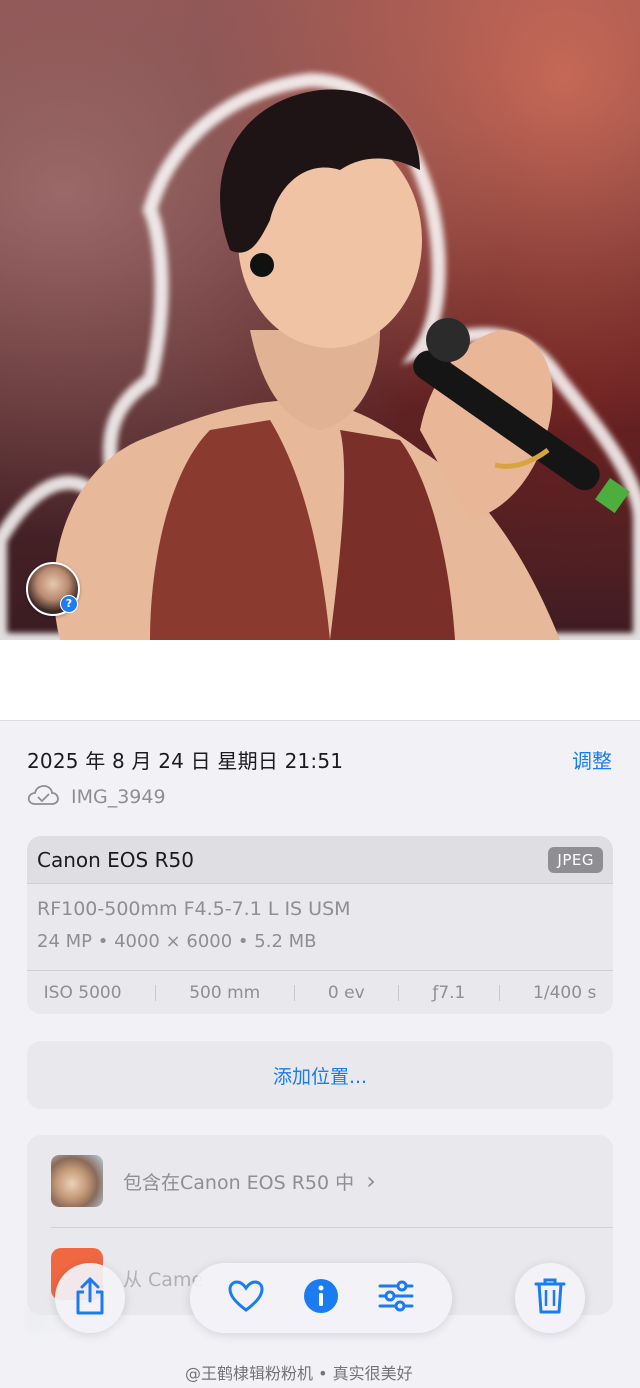 This screenshot has height=1388, width=640. What do you see at coordinates (565, 993) in the screenshot?
I see `exif-shutter: 1/400 s` at bounding box center [565, 993].